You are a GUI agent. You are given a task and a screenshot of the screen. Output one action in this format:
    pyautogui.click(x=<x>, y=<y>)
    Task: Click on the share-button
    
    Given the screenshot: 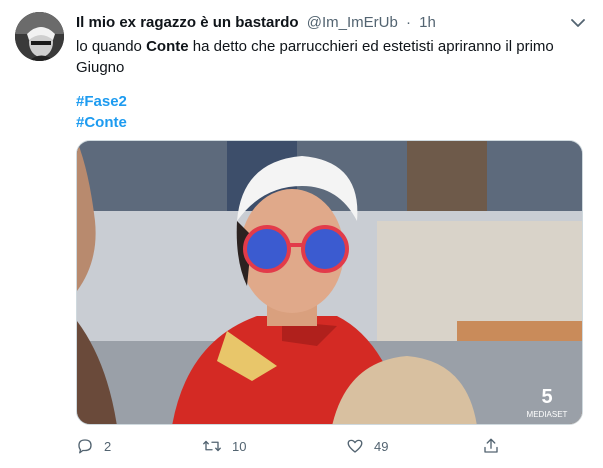 What is the action you would take?
    pyautogui.click(x=496, y=446)
    